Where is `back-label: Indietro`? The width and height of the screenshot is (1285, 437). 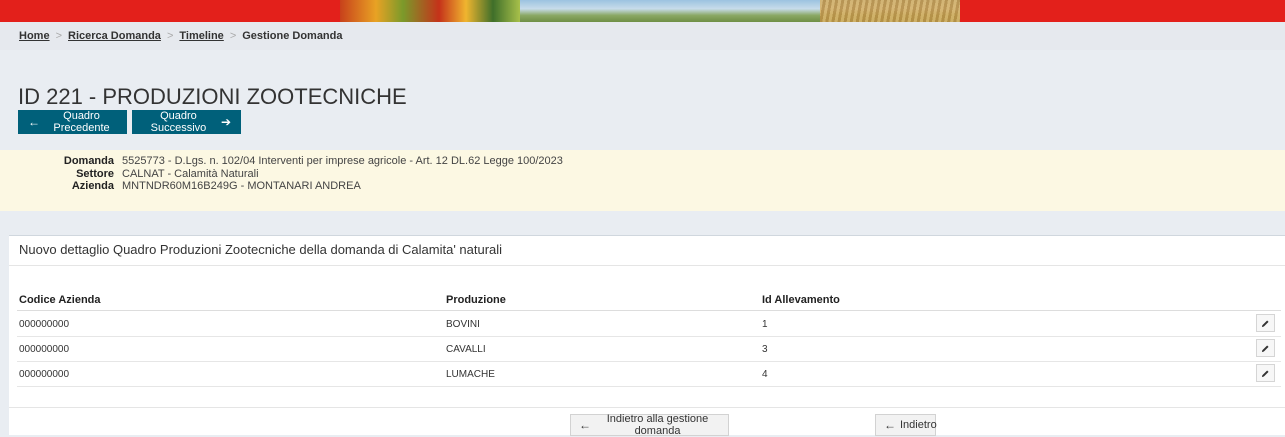
back-label: Indietro is located at coordinates (918, 425).